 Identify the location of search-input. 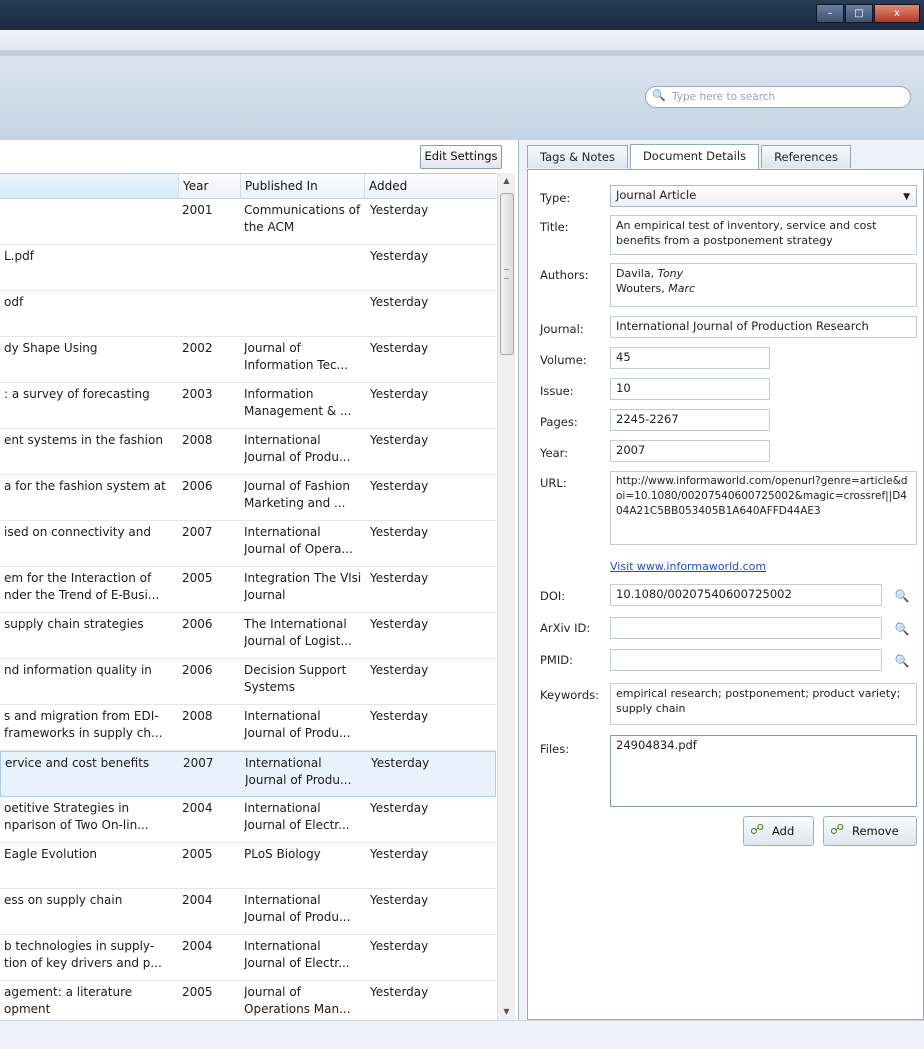
(782, 97).